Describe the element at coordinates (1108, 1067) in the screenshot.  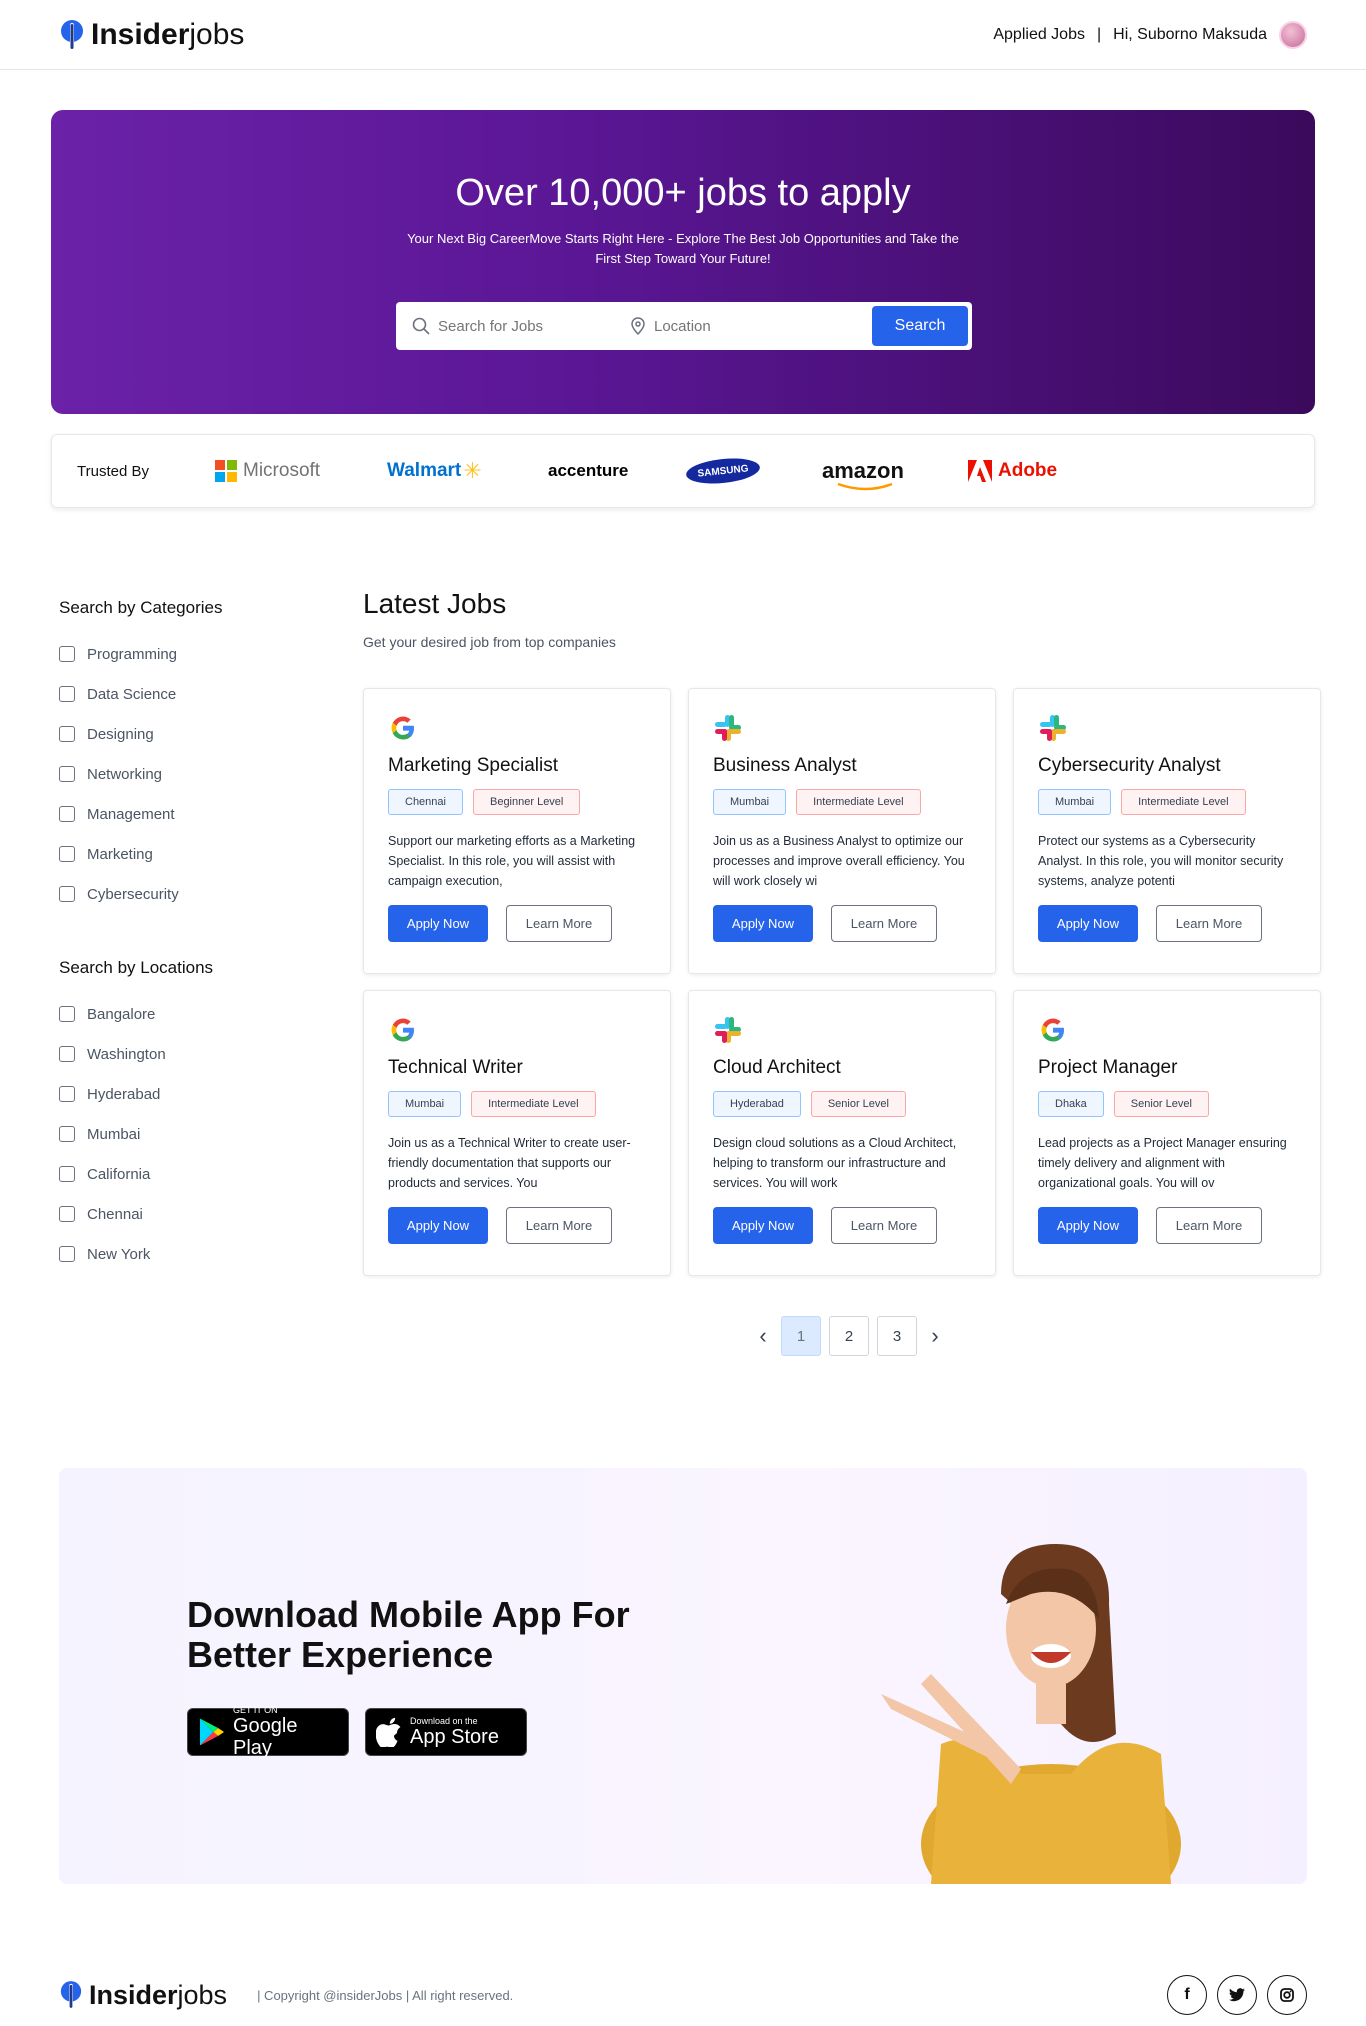
I see `job-title: Project Manager` at that location.